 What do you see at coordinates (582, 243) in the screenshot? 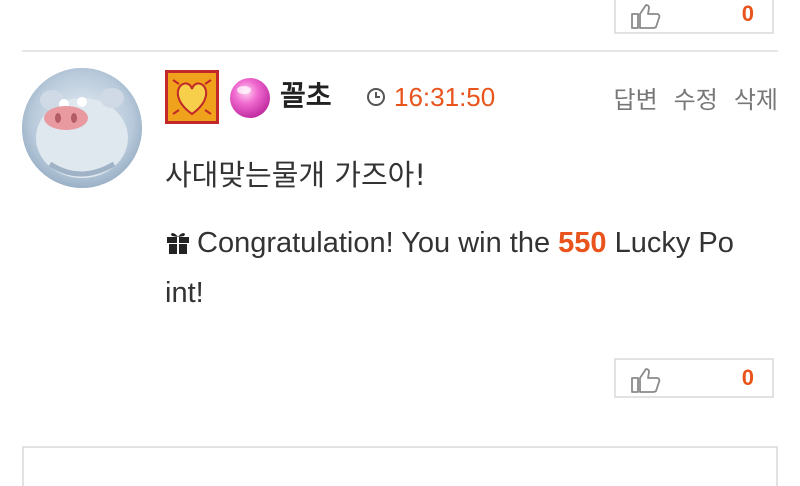
I see `prize-points: 550` at bounding box center [582, 243].